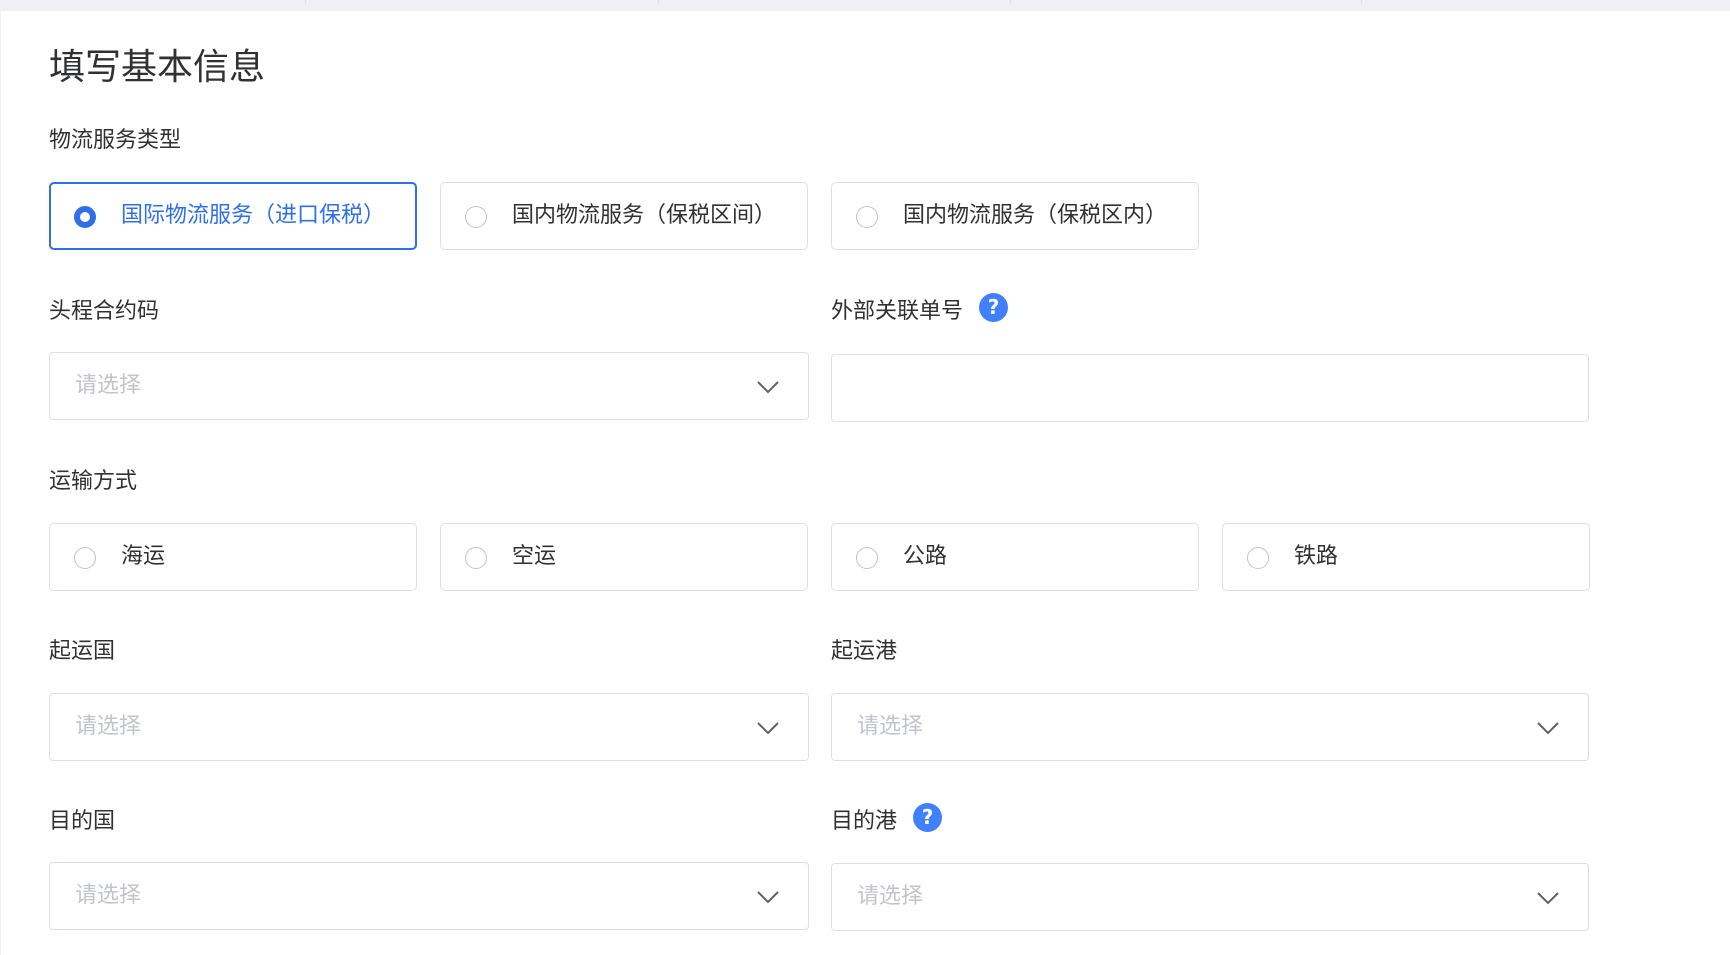 This screenshot has height=955, width=1730. Describe the element at coordinates (1316, 556) in the screenshot. I see `radio-option-label: 铁路` at that location.